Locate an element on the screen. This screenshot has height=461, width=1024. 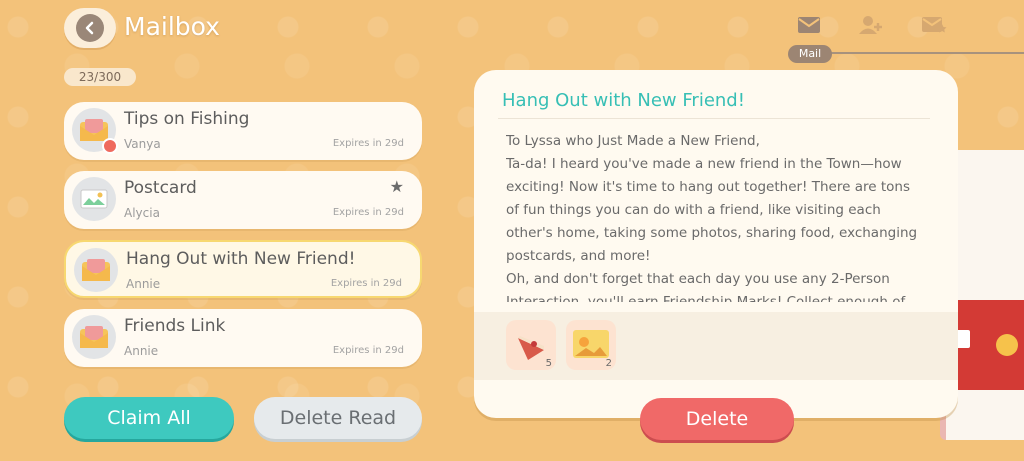
back-button is located at coordinates (90, 28).